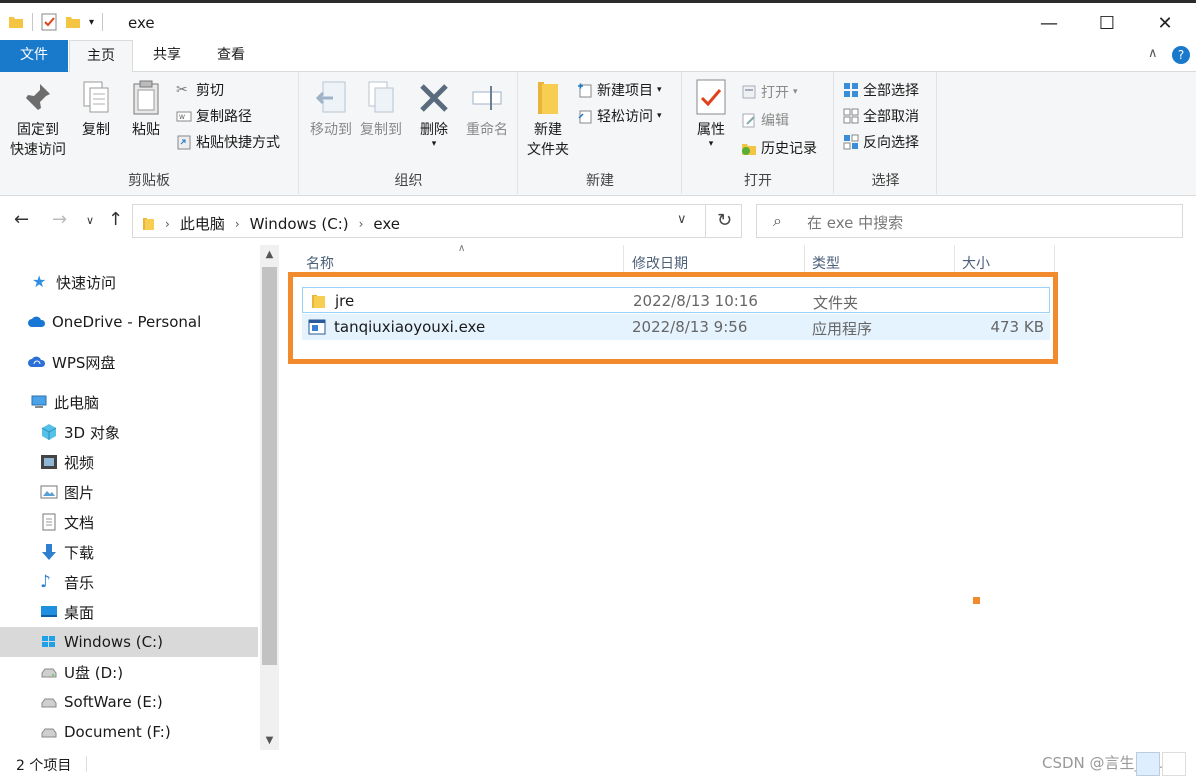 The width and height of the screenshot is (1196, 778). What do you see at coordinates (1153, 53) in the screenshot?
I see `collapse-ribbon-icon: ∧` at bounding box center [1153, 53].